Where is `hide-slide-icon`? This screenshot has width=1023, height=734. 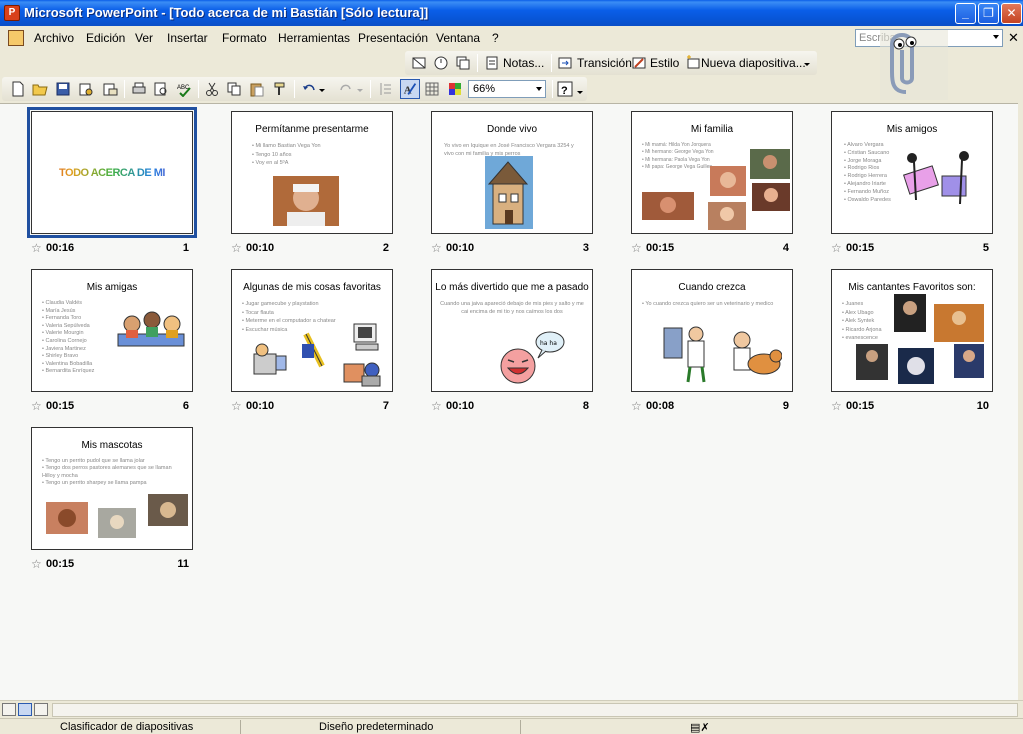 hide-slide-icon is located at coordinates (419, 63).